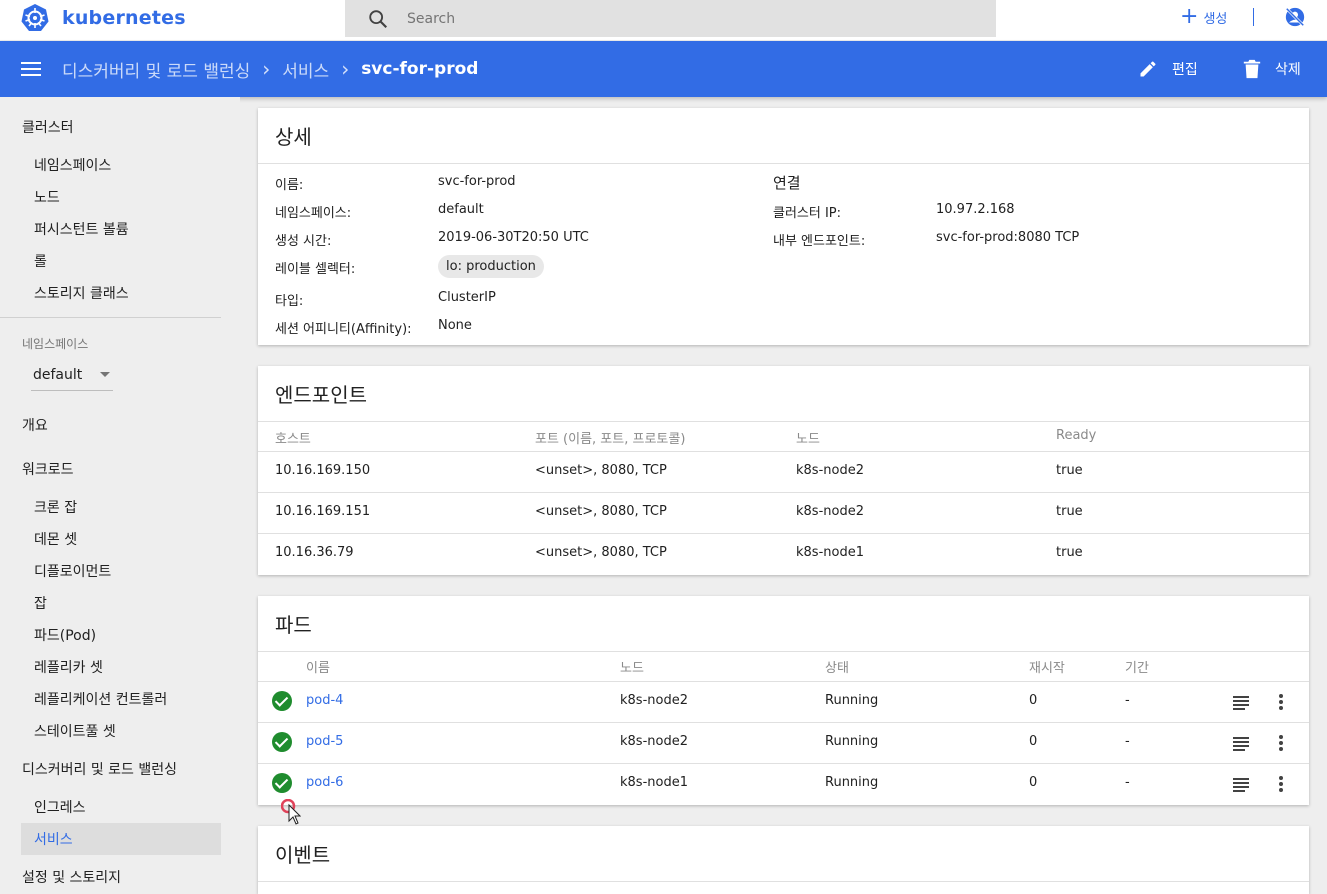  I want to click on sidebar-item-daemon-sets: 데몬 셋, so click(55, 539).